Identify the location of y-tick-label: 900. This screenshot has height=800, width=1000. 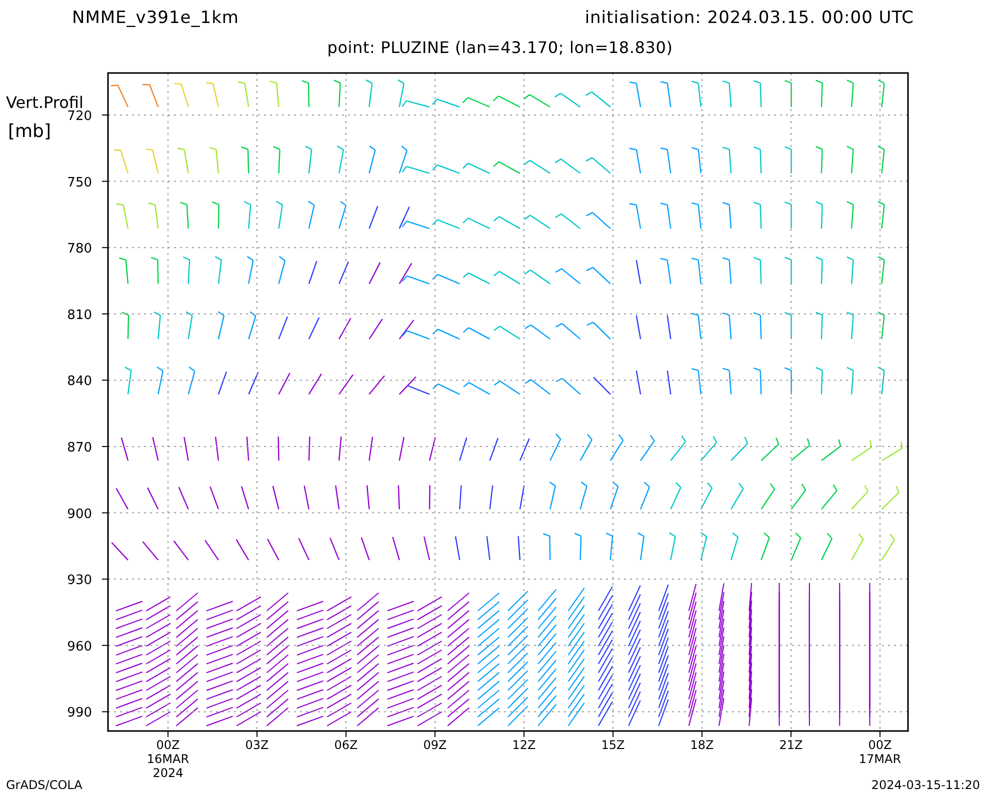
(79, 514).